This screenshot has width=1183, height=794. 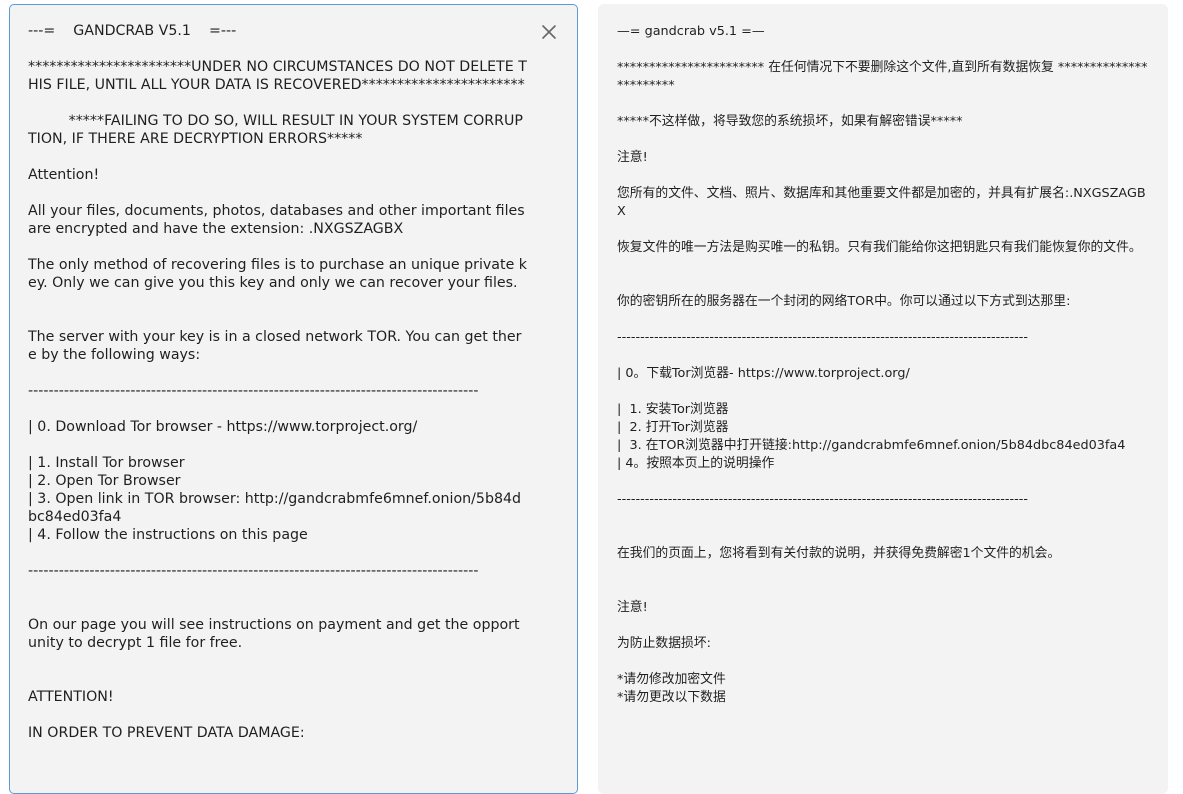 I want to click on english-note-line: | 2. Open Tor Browser, so click(x=104, y=481).